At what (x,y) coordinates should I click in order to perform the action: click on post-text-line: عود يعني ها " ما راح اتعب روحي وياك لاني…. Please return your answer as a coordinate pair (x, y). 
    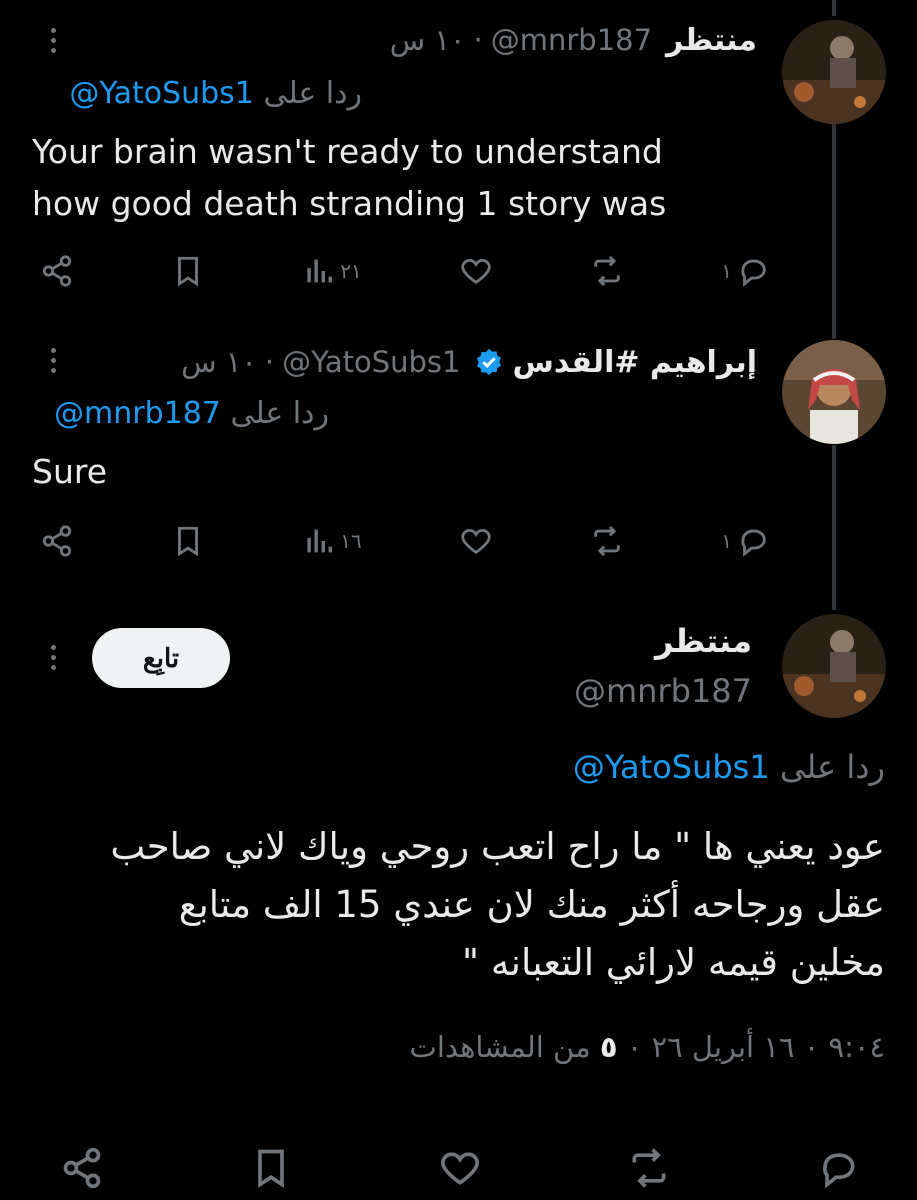
    Looking at the image, I should click on (497, 846).